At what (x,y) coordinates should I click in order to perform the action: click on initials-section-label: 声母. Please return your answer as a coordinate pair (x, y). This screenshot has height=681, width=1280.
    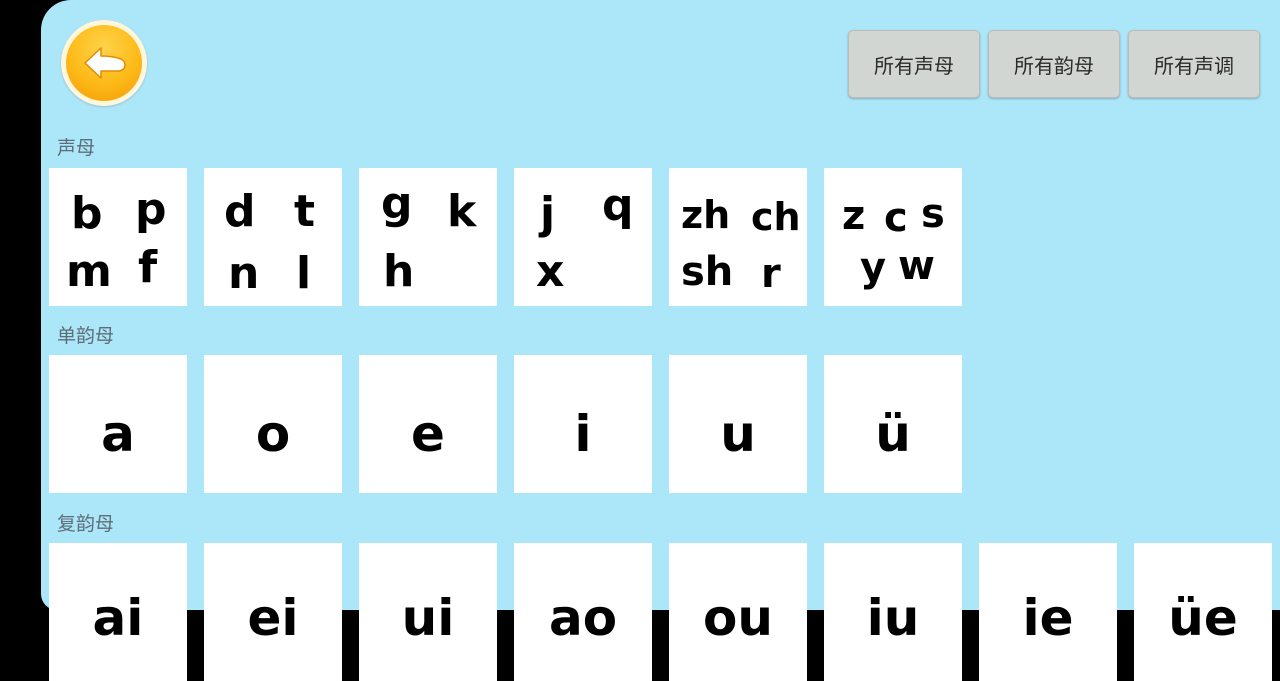
    Looking at the image, I should click on (76, 148).